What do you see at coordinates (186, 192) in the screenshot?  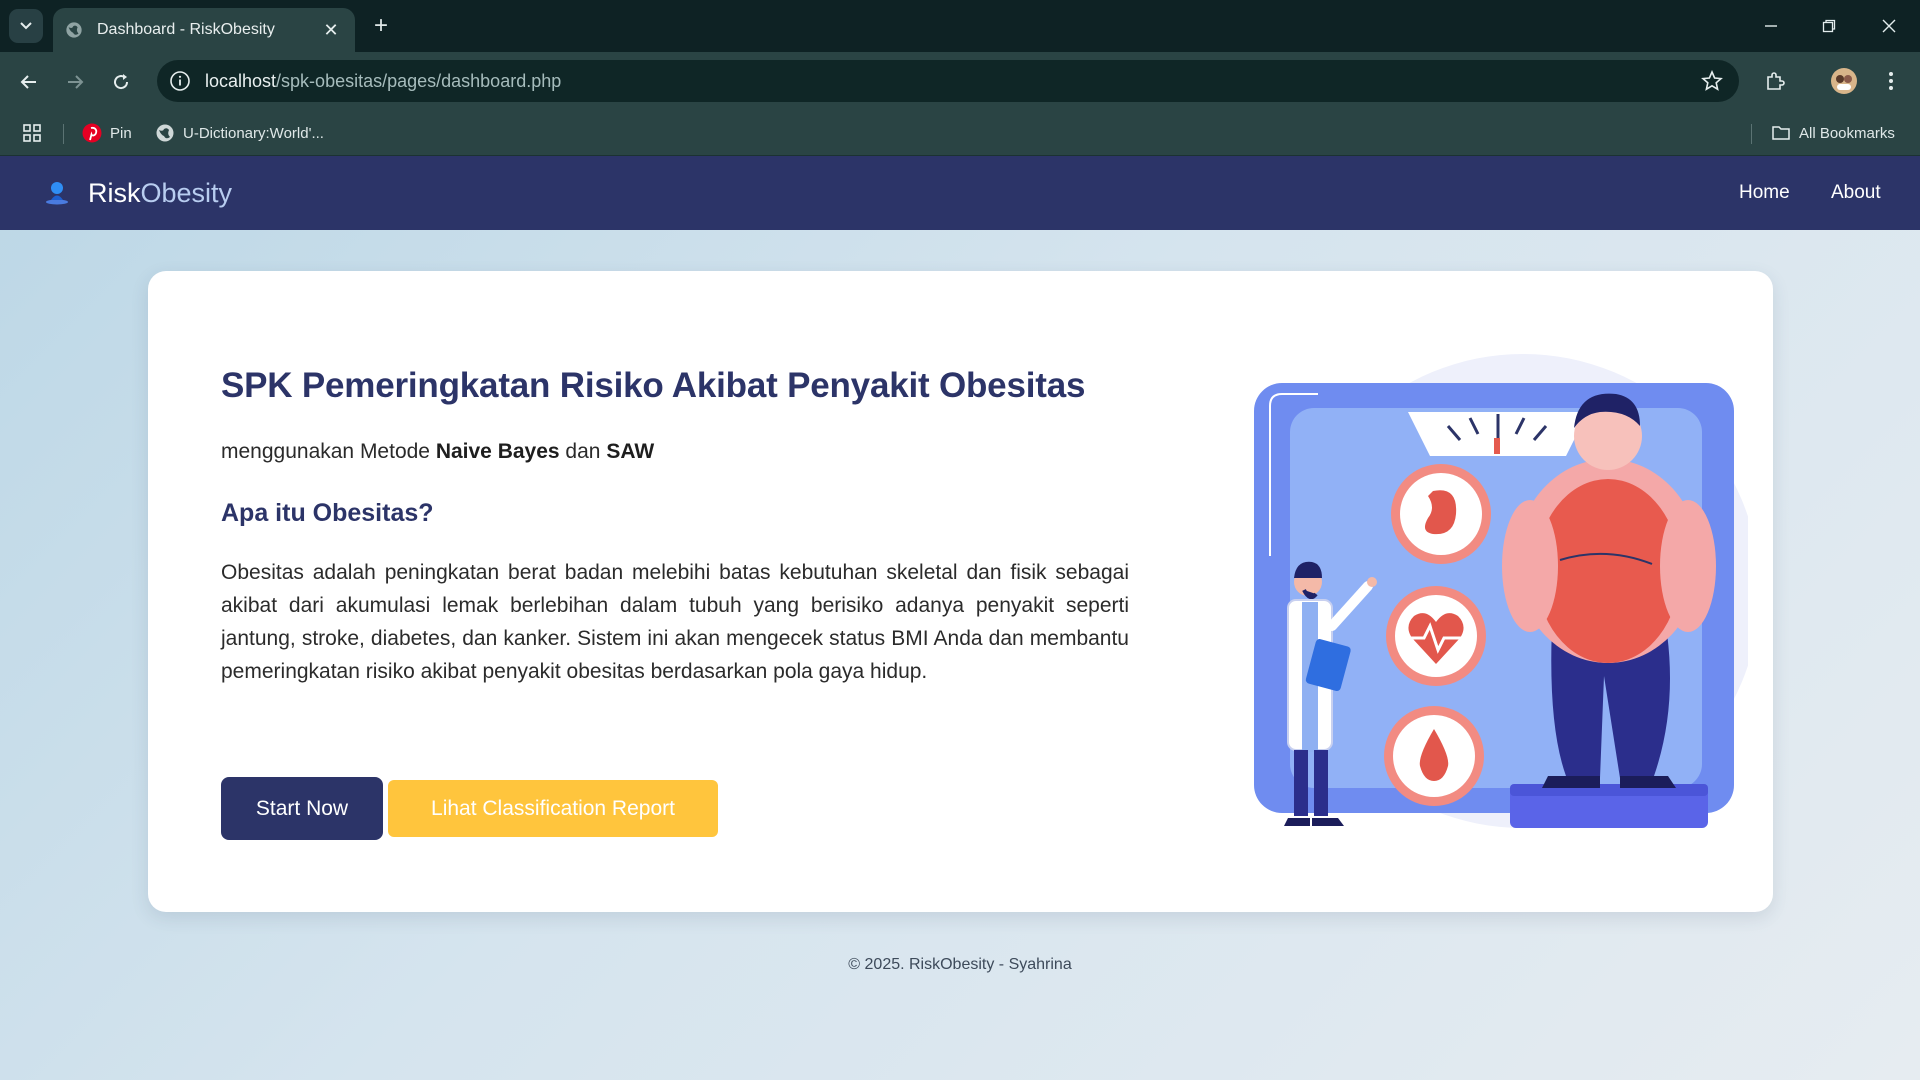 I see `brand-name-obesity: Obesity` at bounding box center [186, 192].